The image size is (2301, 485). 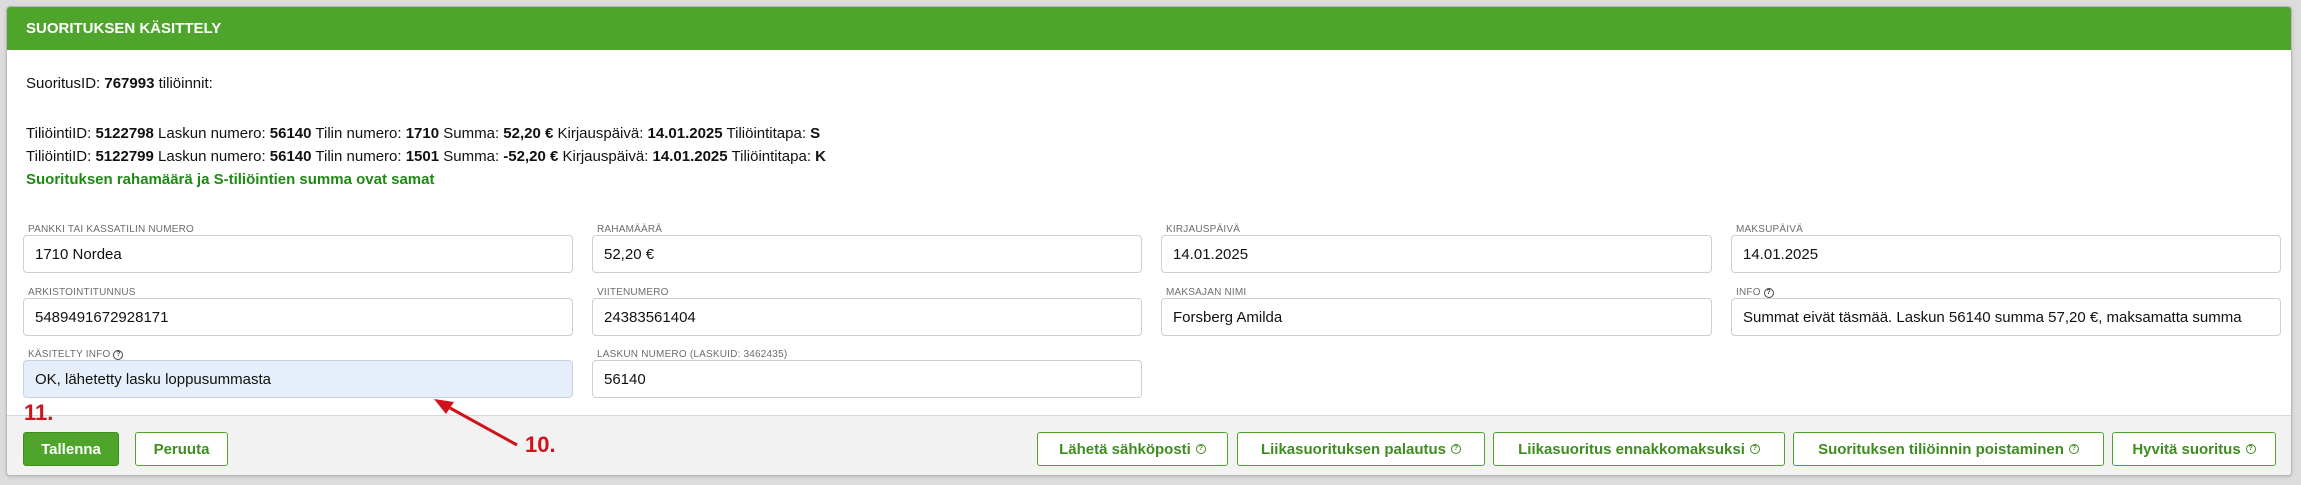 What do you see at coordinates (483, 426) in the screenshot?
I see `annotation-arrow-line` at bounding box center [483, 426].